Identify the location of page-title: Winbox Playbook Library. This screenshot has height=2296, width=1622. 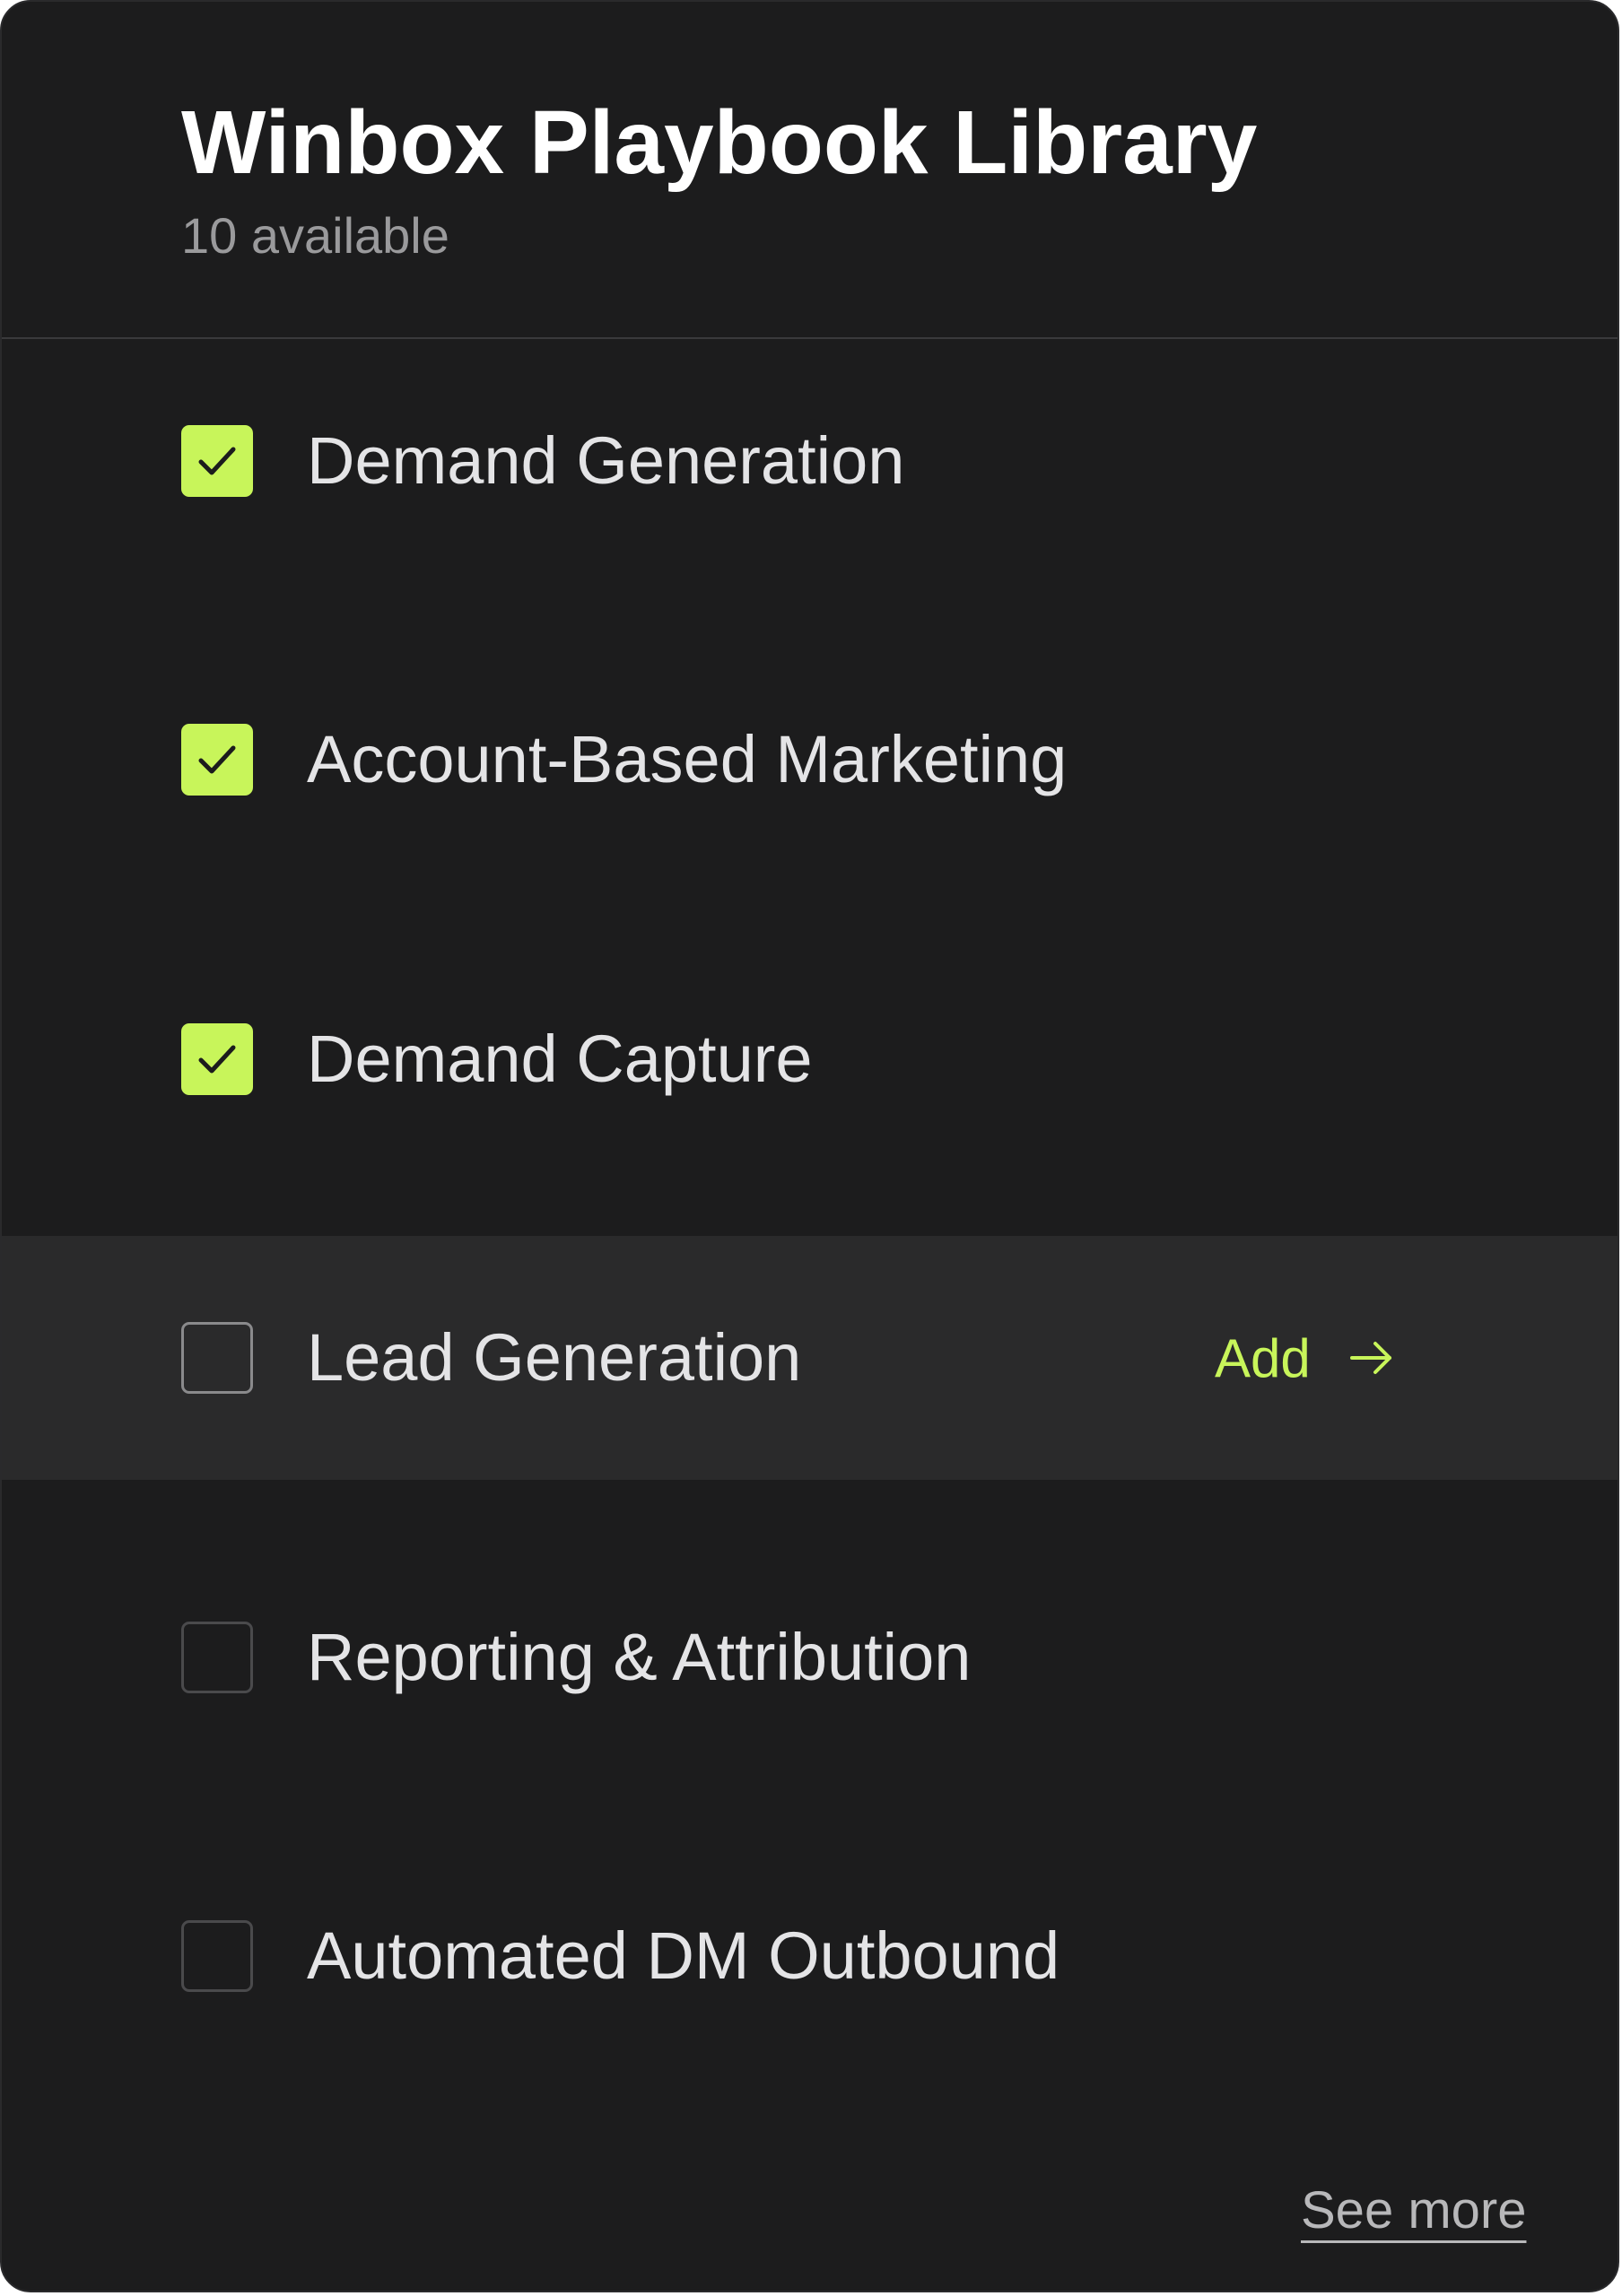
(719, 142).